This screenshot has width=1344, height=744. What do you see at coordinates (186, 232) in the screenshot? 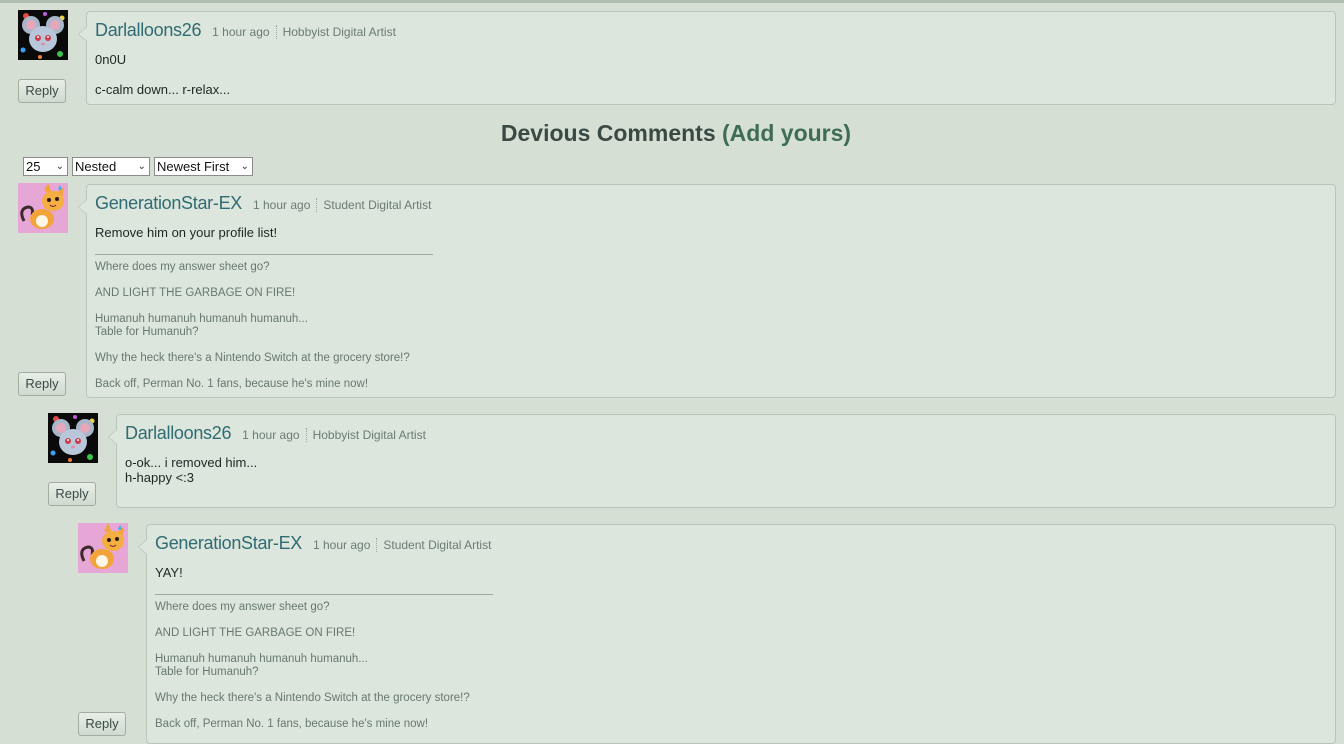
I see `comment-line: Remove him on your profile list!` at bounding box center [186, 232].